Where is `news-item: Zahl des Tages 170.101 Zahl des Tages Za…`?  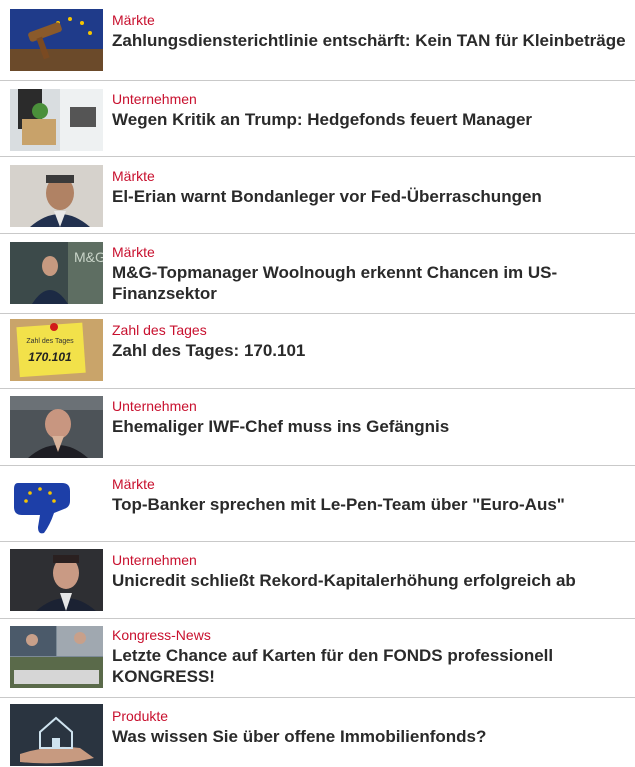
news-item: Zahl des Tages 170.101 Zahl des Tages Za… is located at coordinates (317, 351).